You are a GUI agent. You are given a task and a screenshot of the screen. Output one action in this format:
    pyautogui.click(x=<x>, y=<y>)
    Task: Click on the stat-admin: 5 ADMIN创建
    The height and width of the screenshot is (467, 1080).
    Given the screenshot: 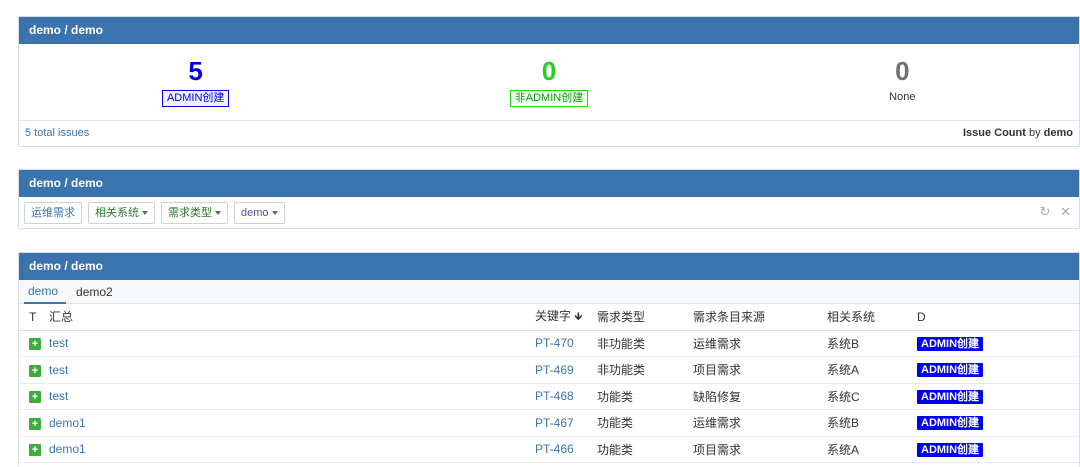 What is the action you would take?
    pyautogui.click(x=195, y=82)
    